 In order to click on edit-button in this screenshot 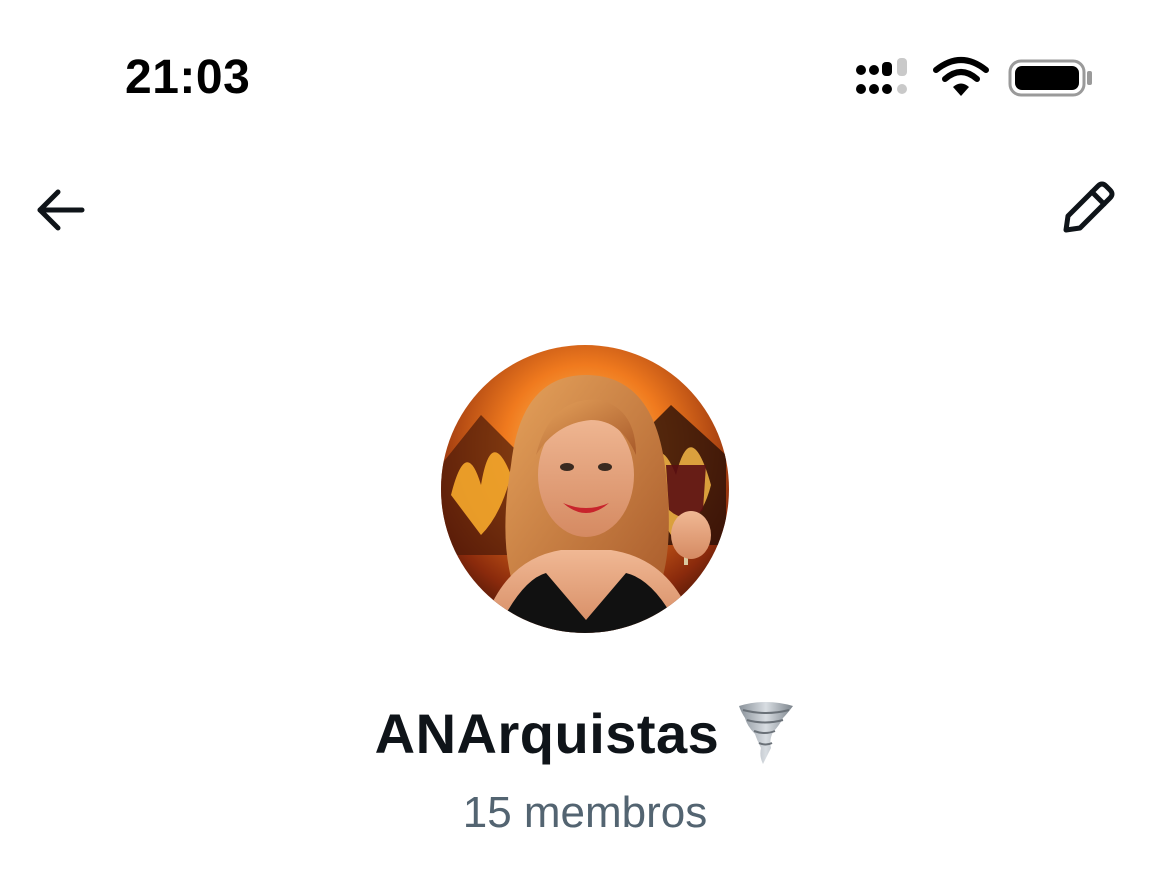, I will do `click(1087, 209)`.